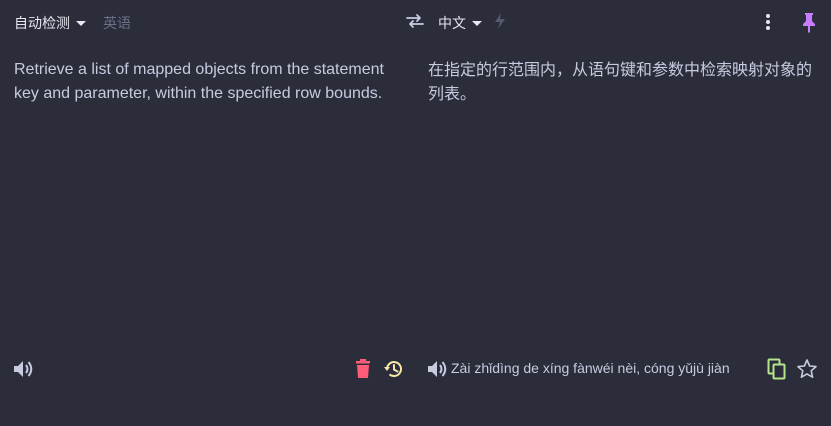  I want to click on target-language-label: 中文, so click(452, 24).